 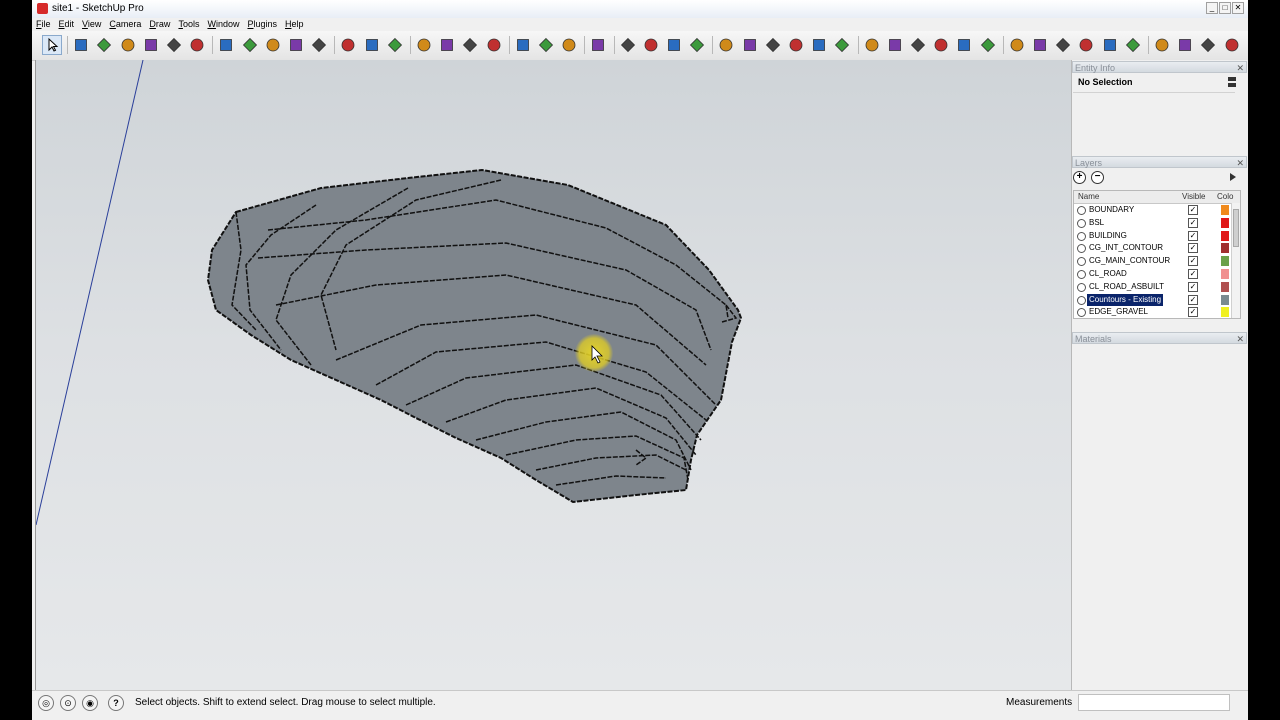 What do you see at coordinates (159, 24) in the screenshot?
I see `menu-draw: Draw` at bounding box center [159, 24].